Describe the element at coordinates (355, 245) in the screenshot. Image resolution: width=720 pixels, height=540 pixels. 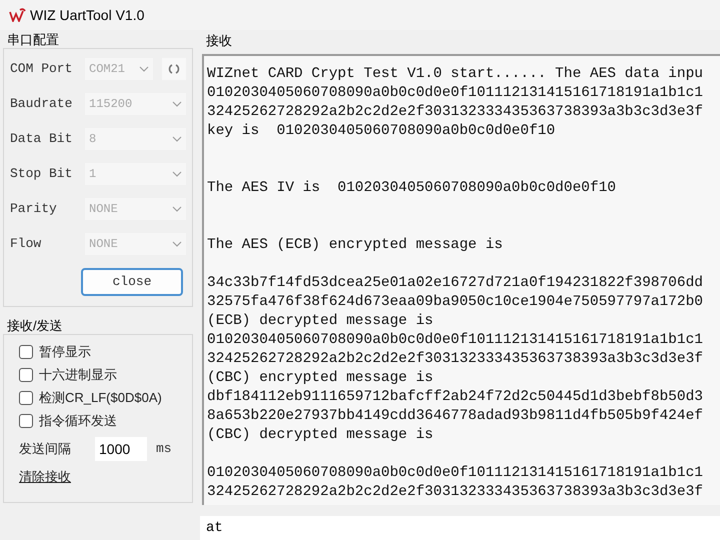
I see `log-line: The AES (ECB) encrypted message is` at that location.